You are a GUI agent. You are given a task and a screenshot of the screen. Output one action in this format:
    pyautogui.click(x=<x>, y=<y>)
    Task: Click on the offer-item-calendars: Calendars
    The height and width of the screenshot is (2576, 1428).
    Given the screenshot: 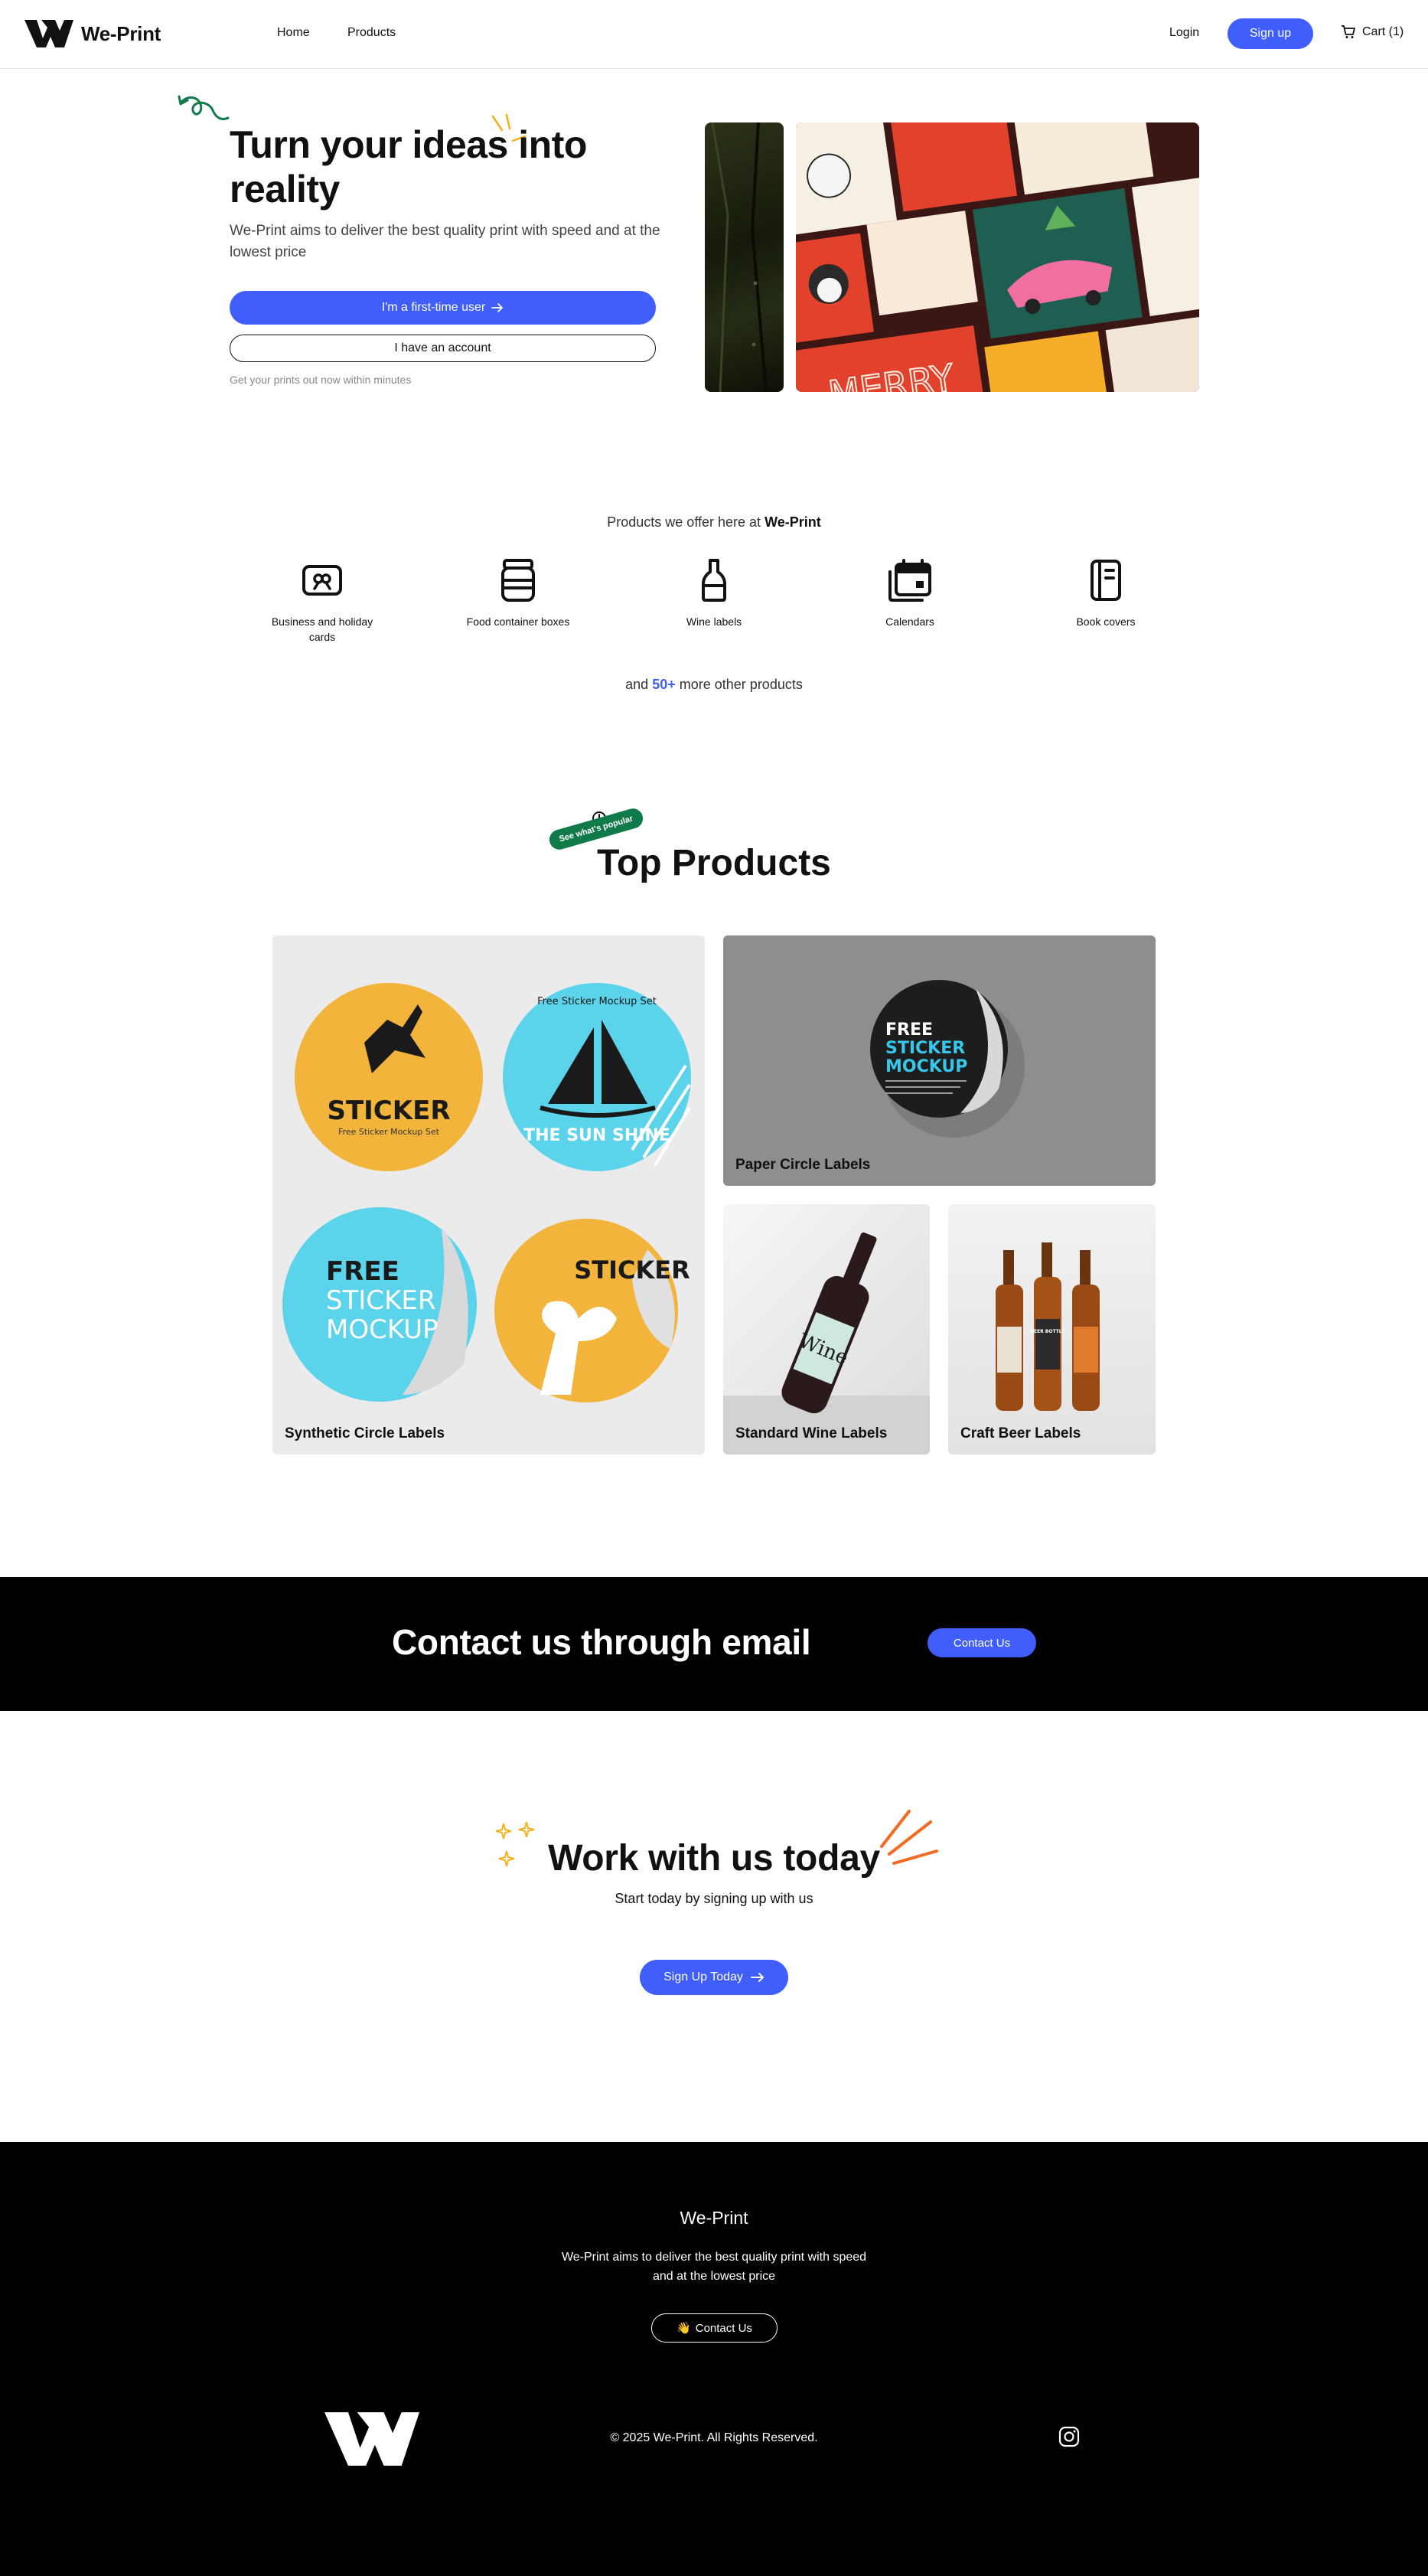 What is the action you would take?
    pyautogui.click(x=910, y=593)
    